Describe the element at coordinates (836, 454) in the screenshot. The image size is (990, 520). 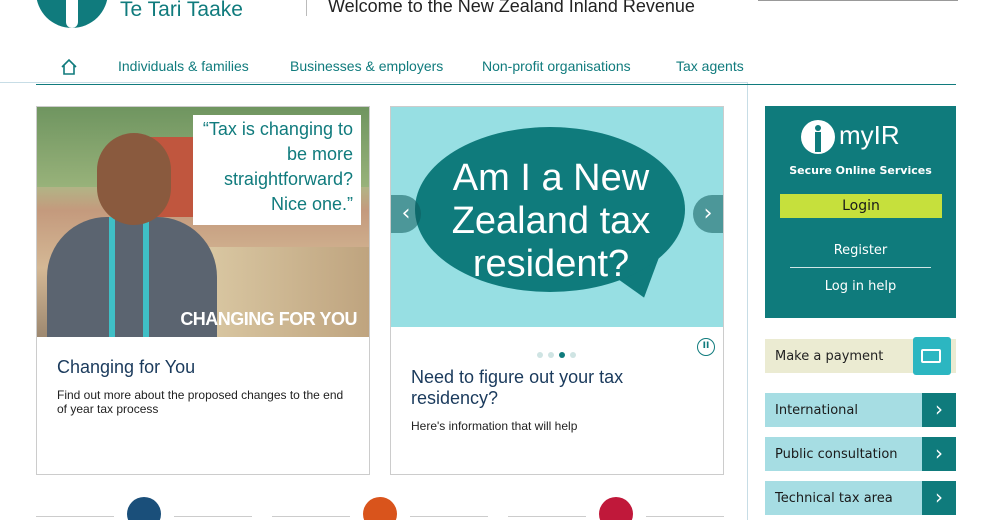
I see `side-link-label: Public consultation` at that location.